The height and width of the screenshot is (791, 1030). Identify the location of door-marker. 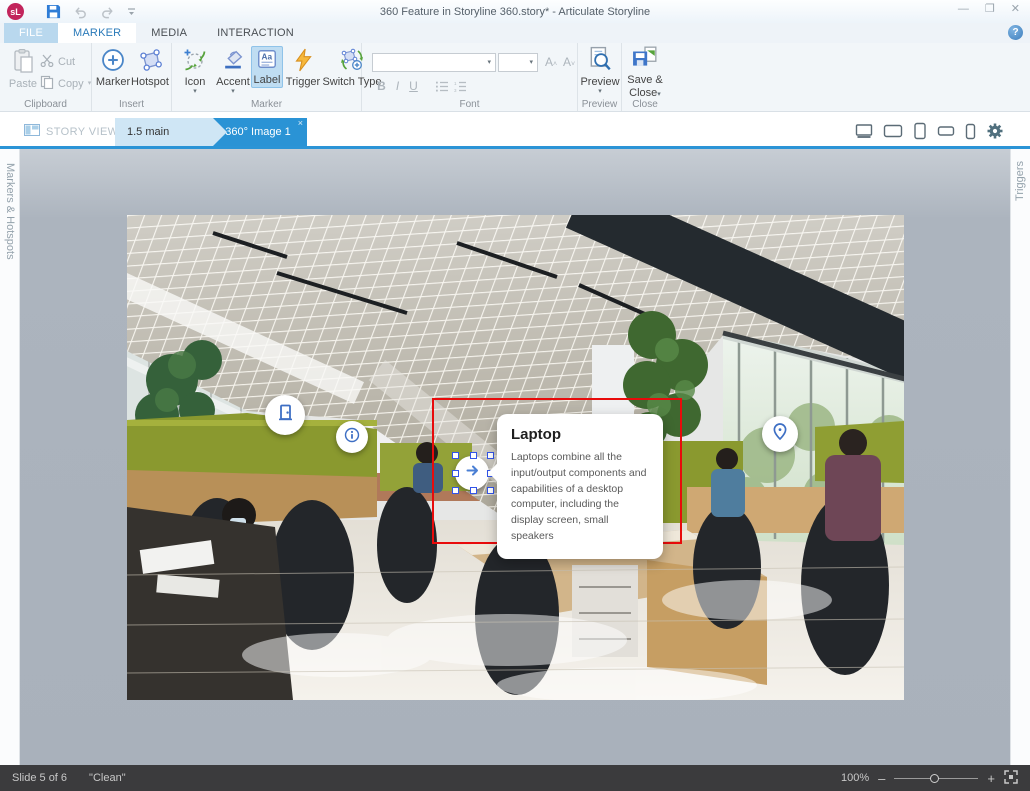
(285, 415).